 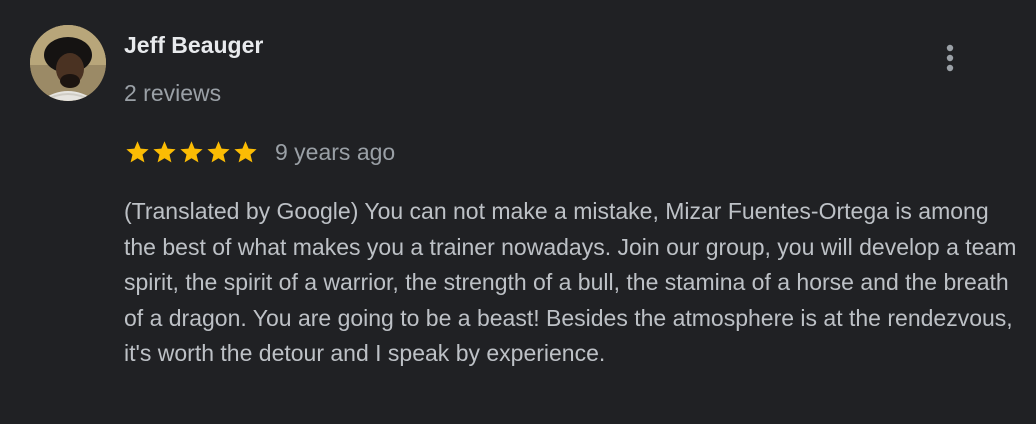 I want to click on avatar, so click(x=68, y=63).